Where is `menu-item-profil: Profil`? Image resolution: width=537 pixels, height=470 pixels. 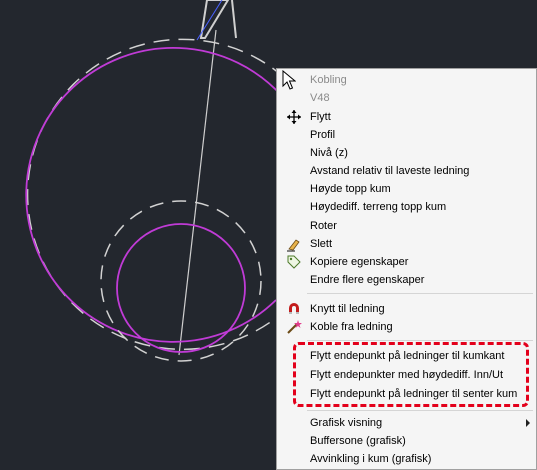
menu-item-profil: Profil is located at coordinates (406, 135).